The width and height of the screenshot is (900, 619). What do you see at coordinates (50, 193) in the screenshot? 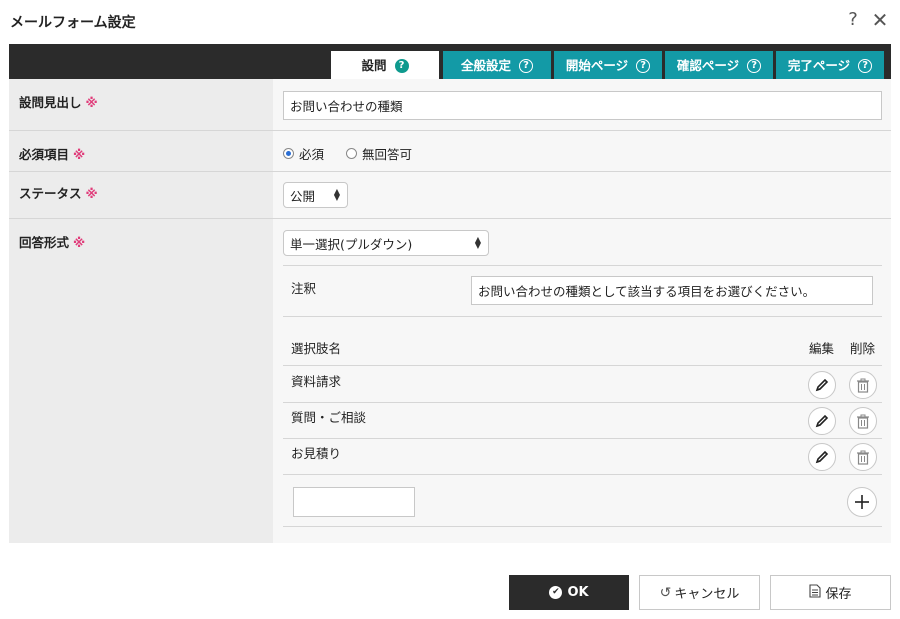
I see `status-label-text: ステータス` at bounding box center [50, 193].